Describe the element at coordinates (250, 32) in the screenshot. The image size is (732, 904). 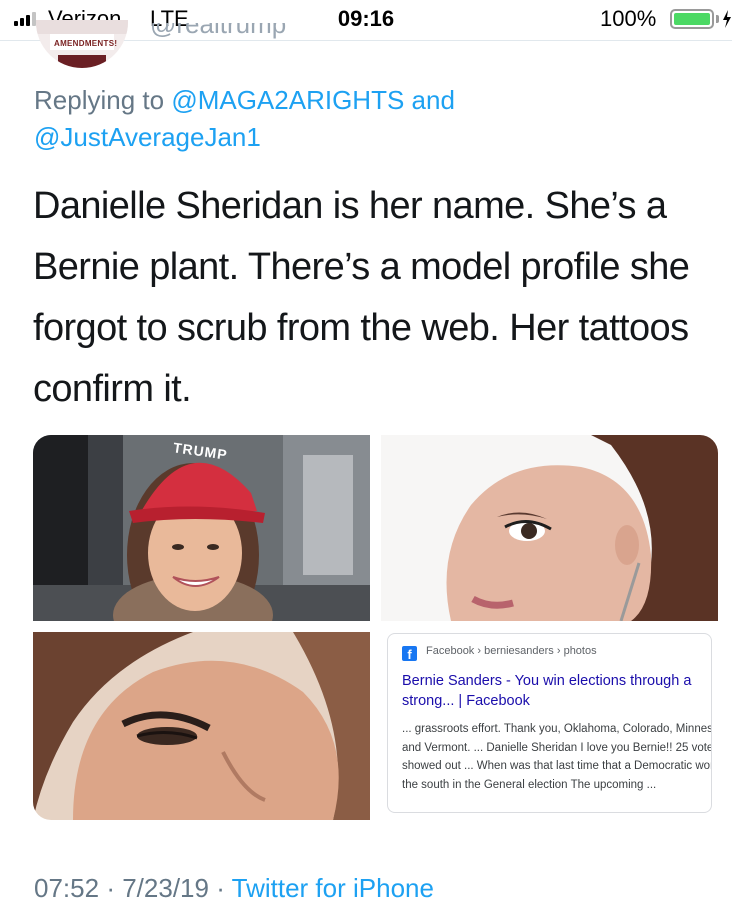
I see `author-handle-partial: @realtrump` at that location.